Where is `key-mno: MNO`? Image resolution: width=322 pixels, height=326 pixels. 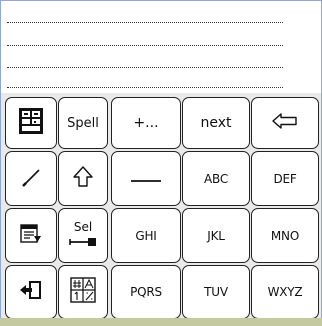 key-mno: MNO is located at coordinates (285, 235).